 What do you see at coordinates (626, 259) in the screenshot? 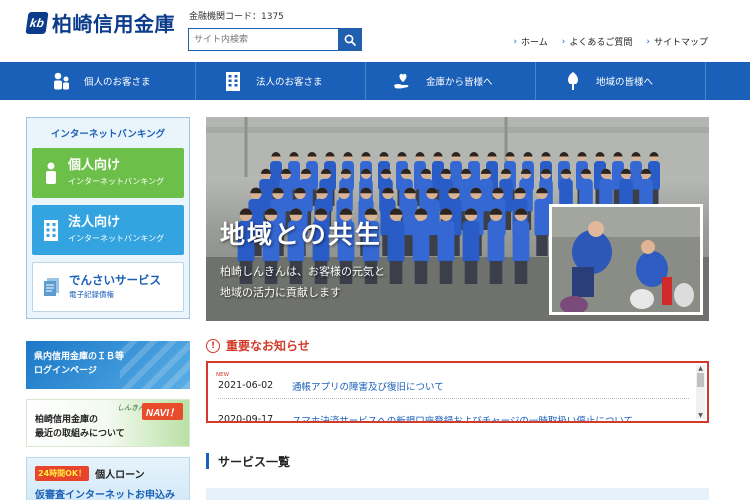
I see `hero-inset-photo` at bounding box center [626, 259].